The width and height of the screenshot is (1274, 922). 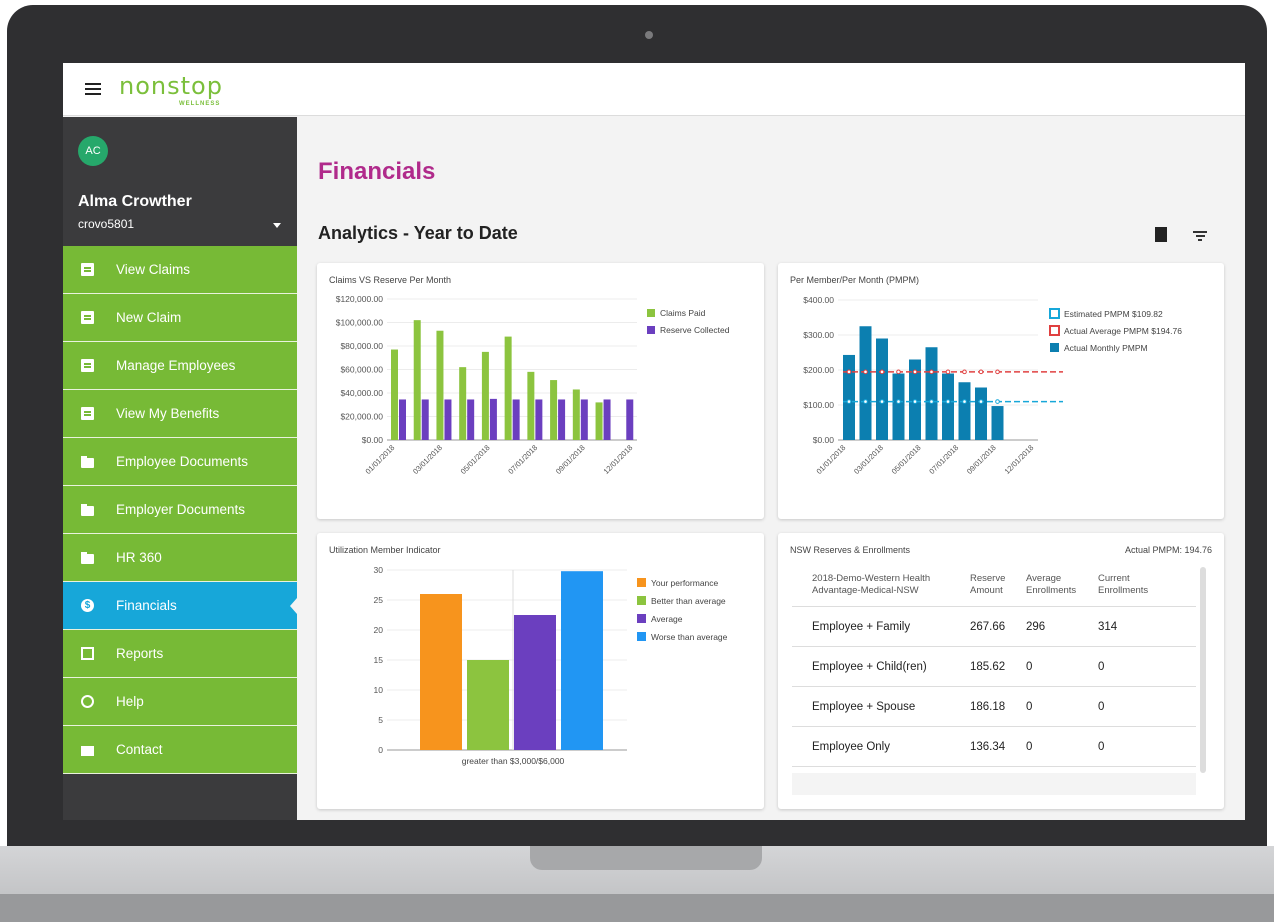 I want to click on sidebar-item-view-my-benefits: View My Benefits, so click(x=180, y=414).